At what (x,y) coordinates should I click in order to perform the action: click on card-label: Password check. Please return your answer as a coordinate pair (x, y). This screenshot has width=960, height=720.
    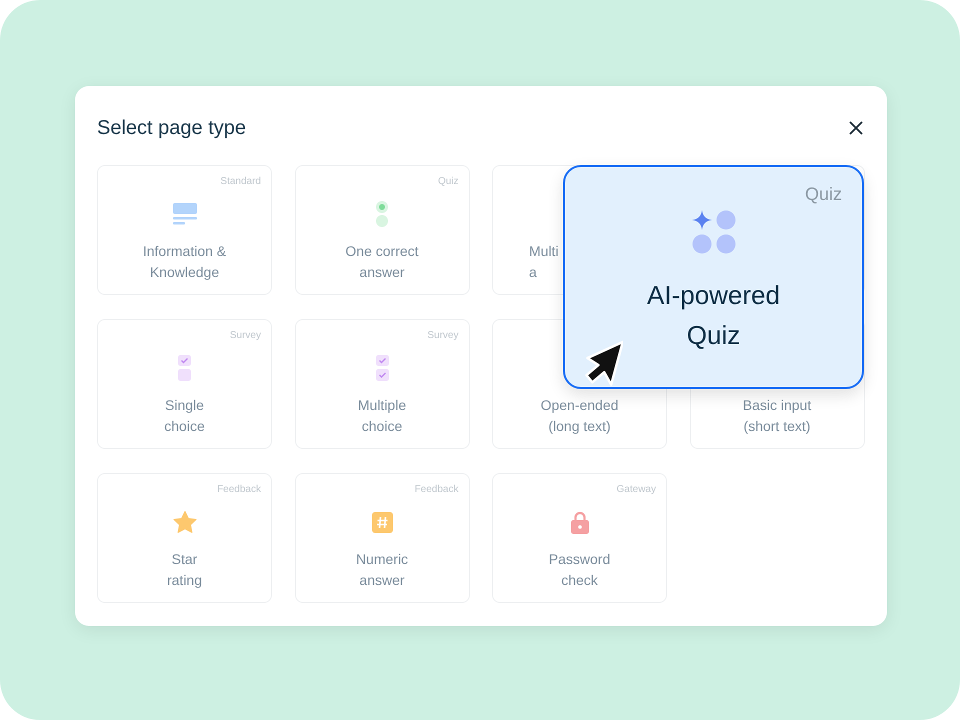
    Looking at the image, I should click on (579, 570).